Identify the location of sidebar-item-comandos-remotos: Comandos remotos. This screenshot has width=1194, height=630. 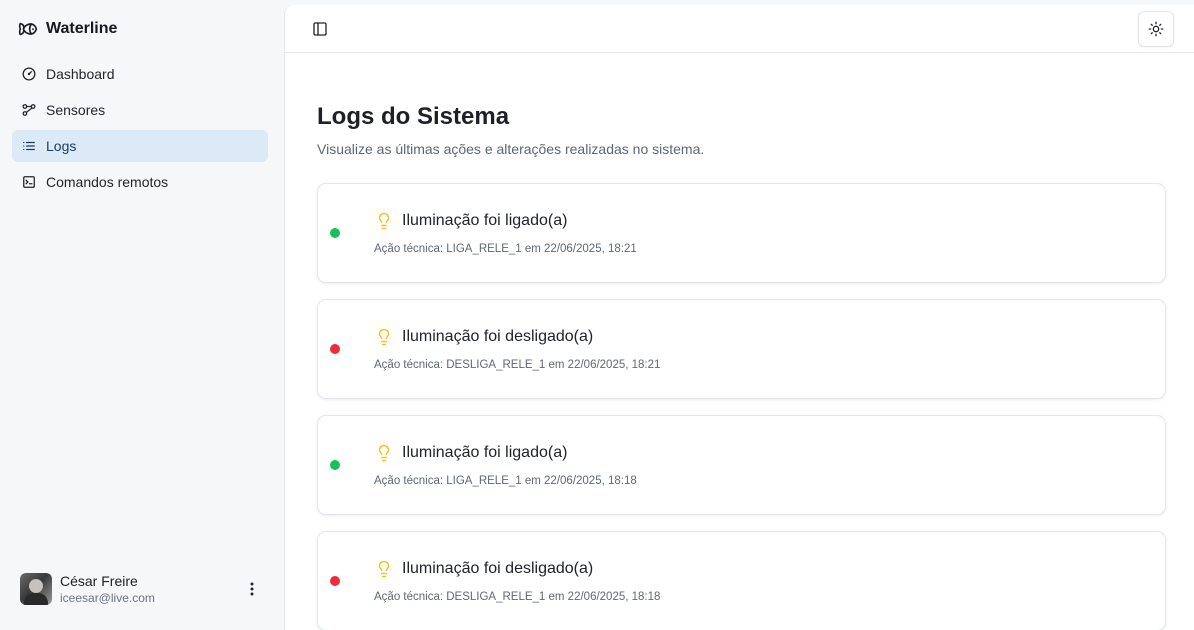
(140, 182).